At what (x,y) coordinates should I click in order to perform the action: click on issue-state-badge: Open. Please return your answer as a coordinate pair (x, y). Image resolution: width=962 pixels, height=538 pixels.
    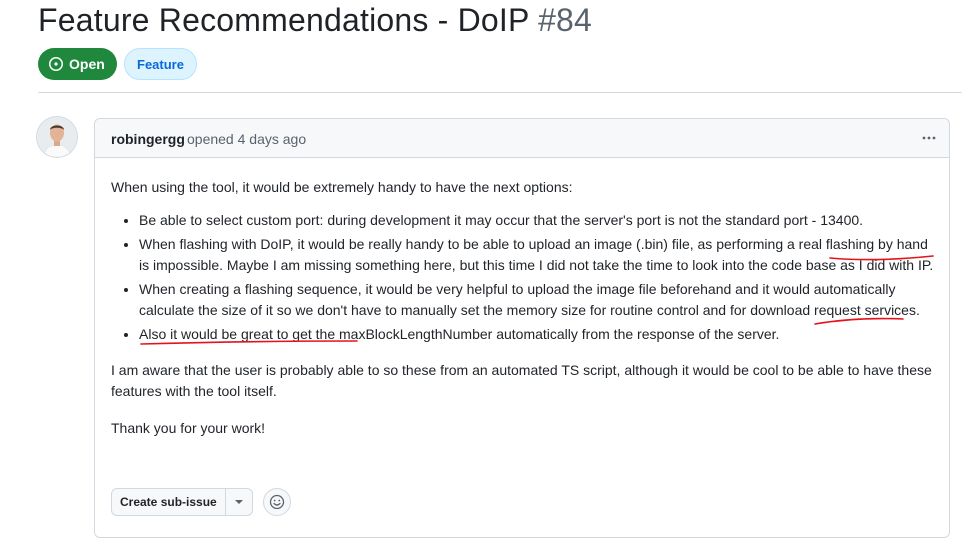
    Looking at the image, I should click on (77, 64).